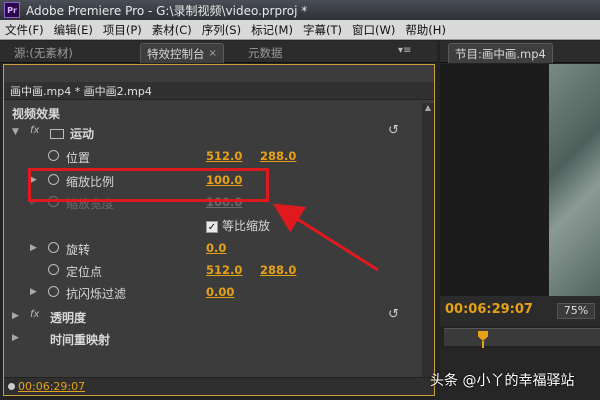 This screenshot has height=400, width=600. Describe the element at coordinates (57, 133) in the screenshot. I see `motion-icon` at that location.